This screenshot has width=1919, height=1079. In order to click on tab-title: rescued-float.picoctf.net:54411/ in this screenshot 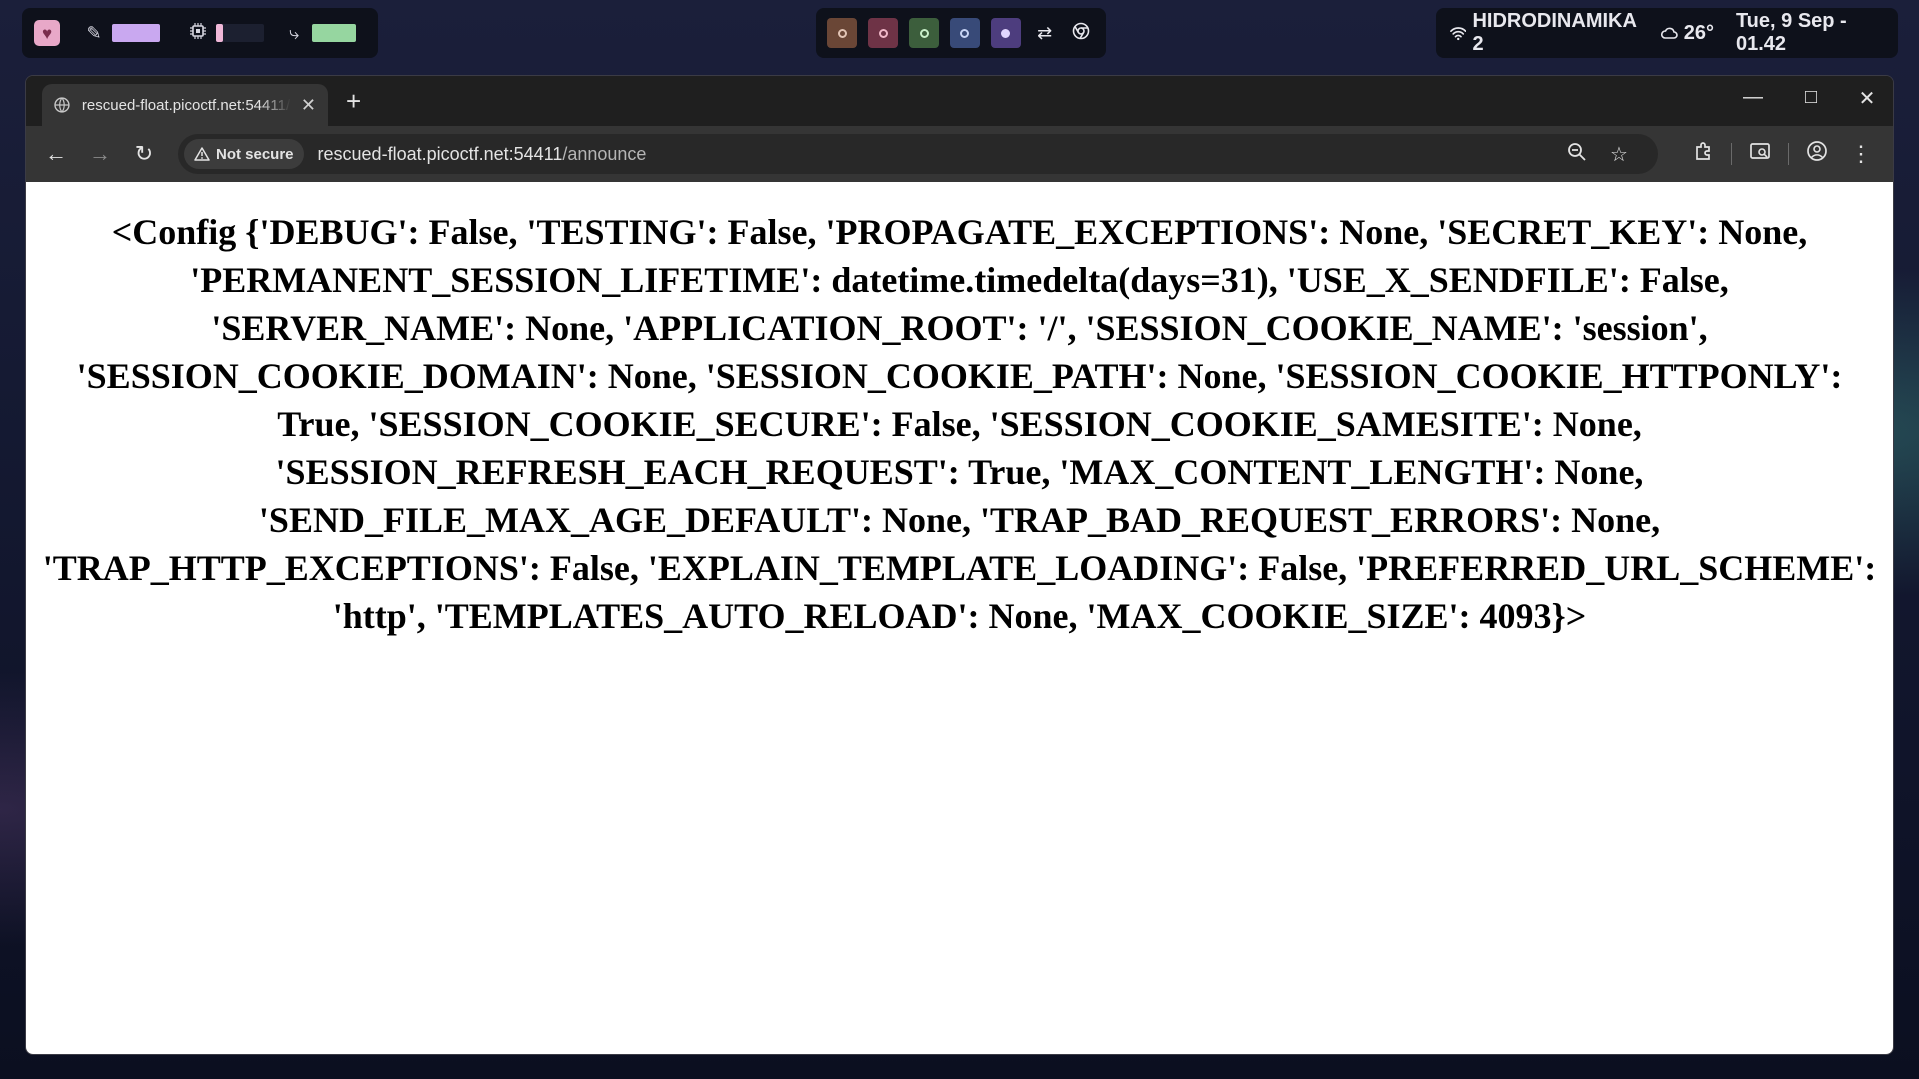, I will do `click(186, 105)`.